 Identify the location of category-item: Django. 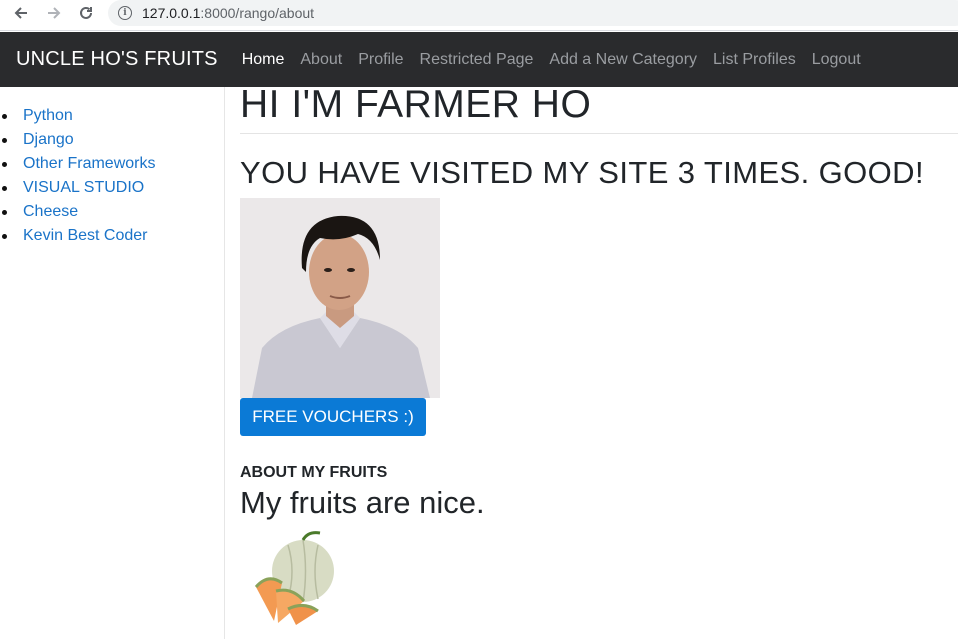
(112, 140).